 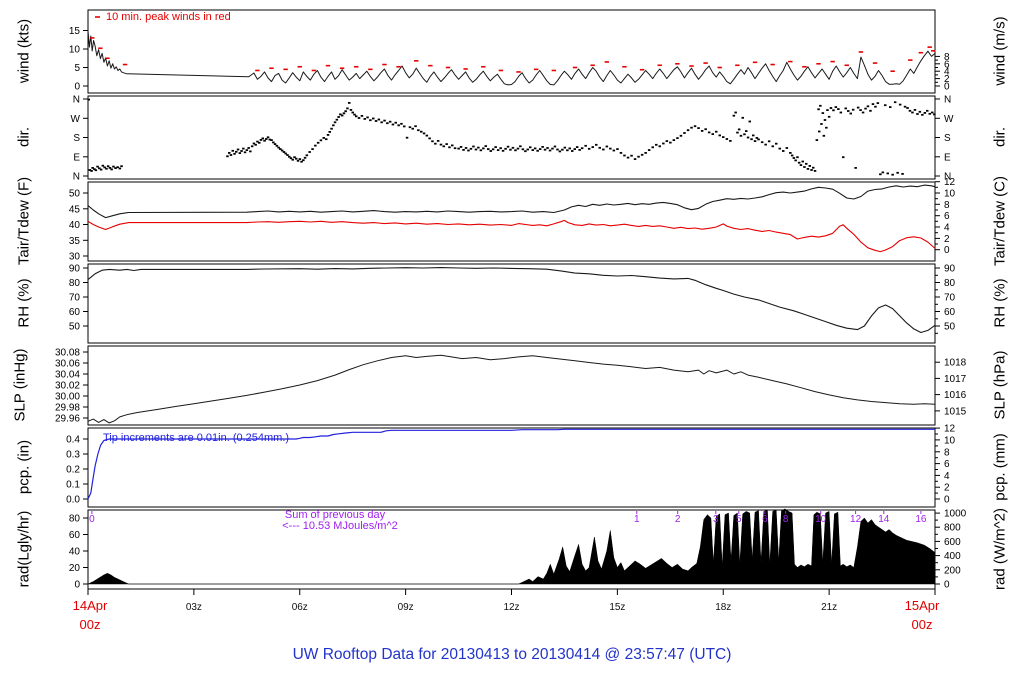 I want to click on rh-right-tick-label: 70, so click(x=950, y=298).